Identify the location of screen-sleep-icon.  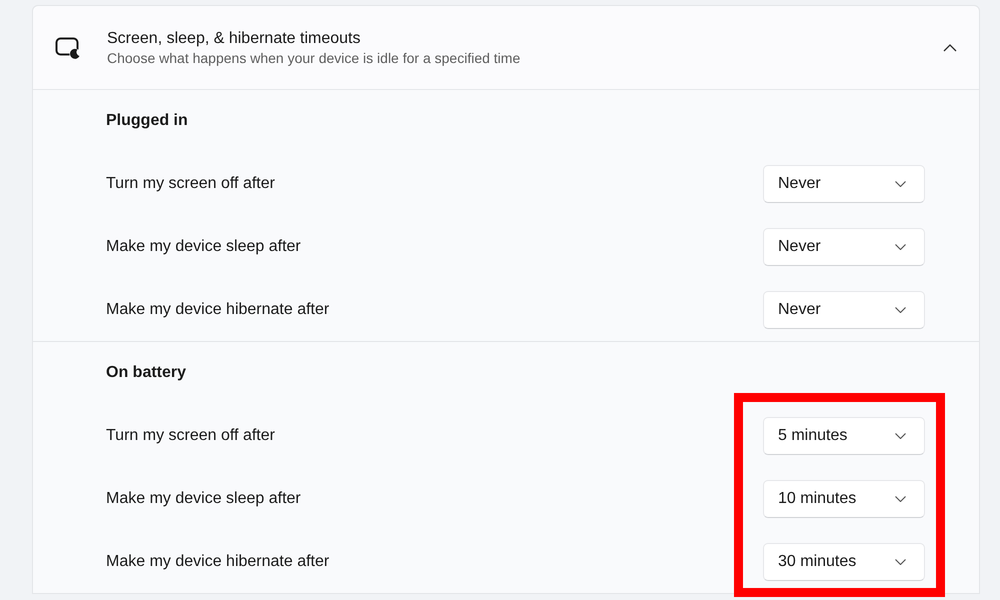
(68, 47).